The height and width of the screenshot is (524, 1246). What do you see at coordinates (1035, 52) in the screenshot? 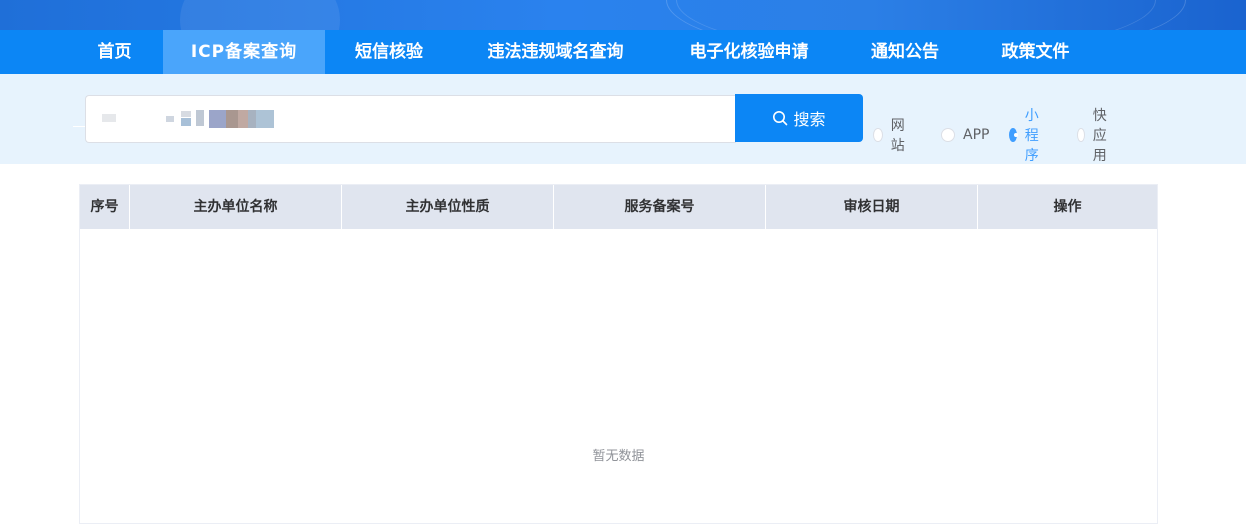
I see `nav-item-policy-docs: 政策文件` at bounding box center [1035, 52].